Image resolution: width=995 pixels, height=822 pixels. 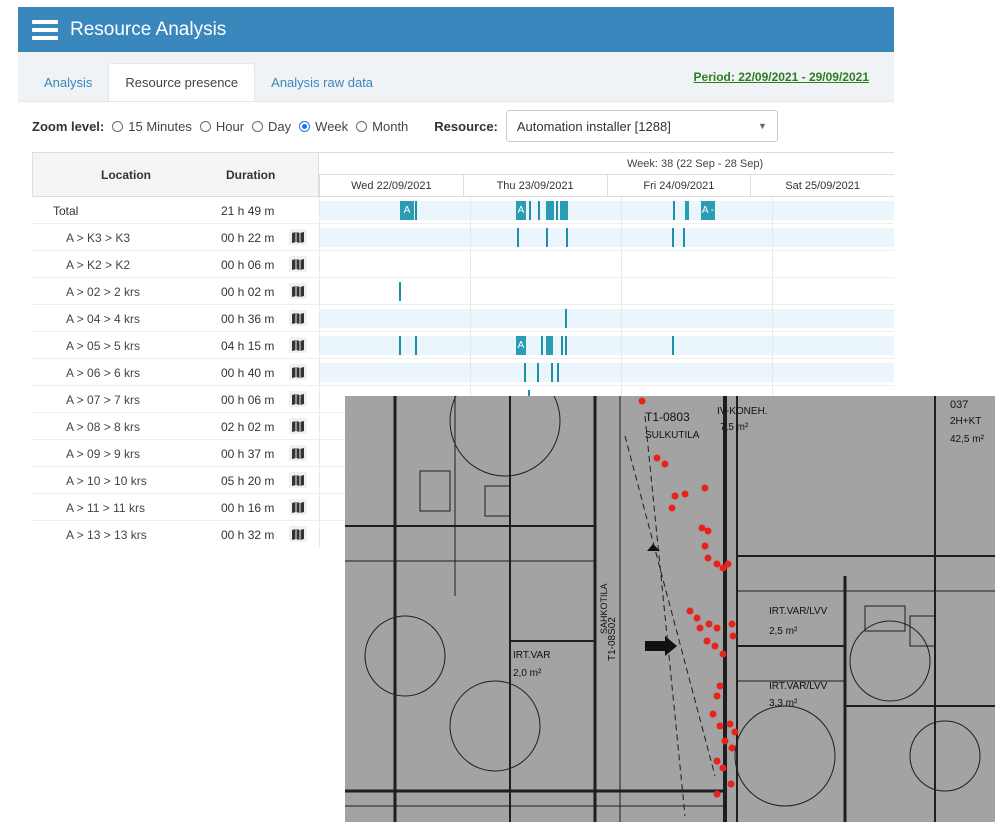 I want to click on map-icon, so click(x=298, y=237).